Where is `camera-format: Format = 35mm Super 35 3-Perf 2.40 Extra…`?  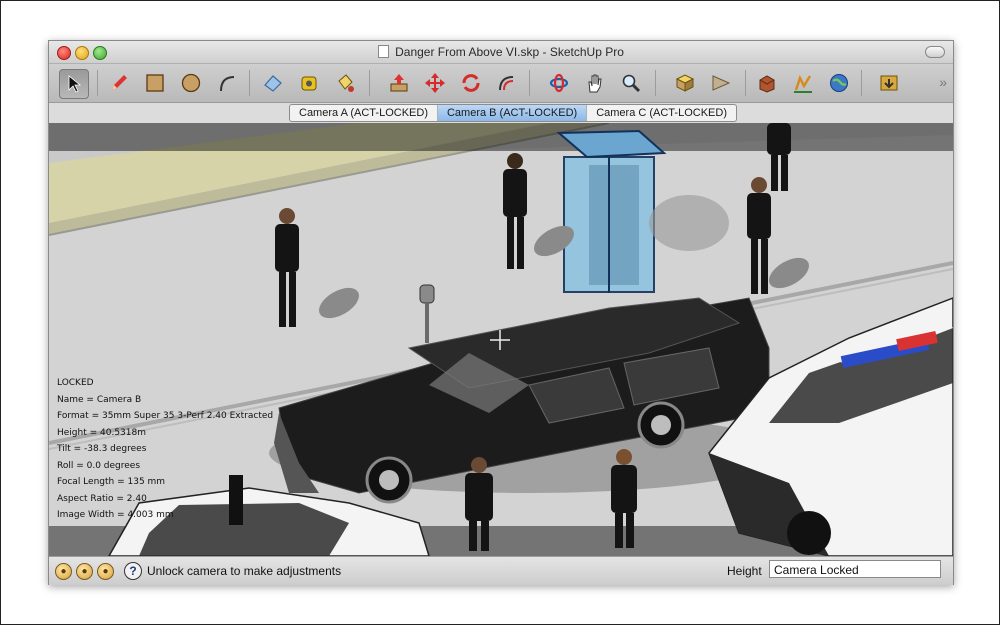
camera-format: Format = 35mm Super 35 3-Perf 2.40 Extra… is located at coordinates (165, 416).